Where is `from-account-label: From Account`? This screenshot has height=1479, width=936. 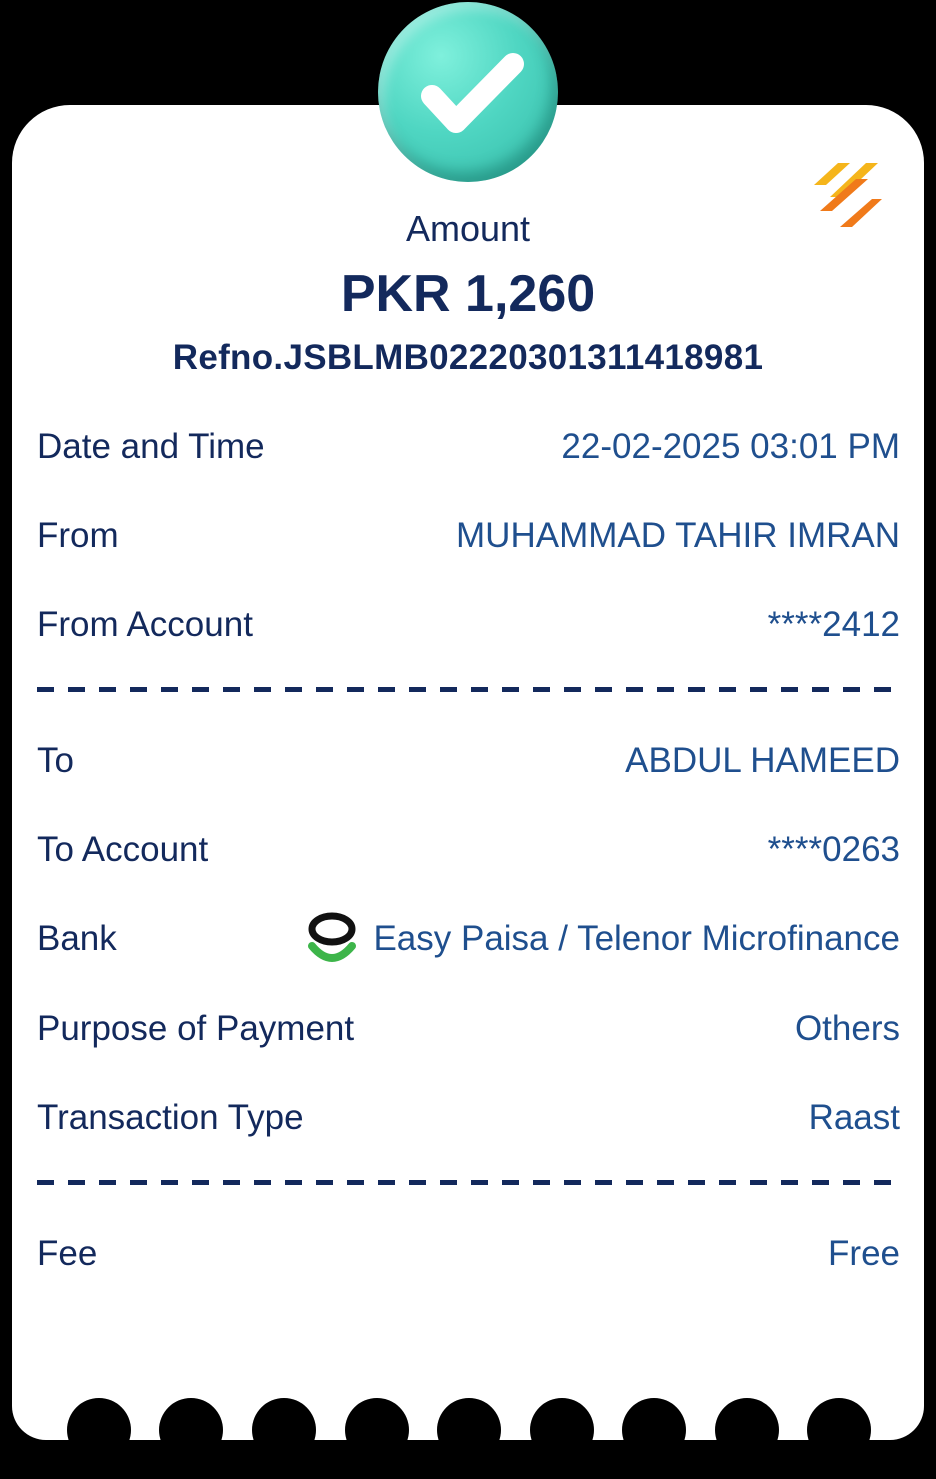
from-account-label: From Account is located at coordinates (145, 624).